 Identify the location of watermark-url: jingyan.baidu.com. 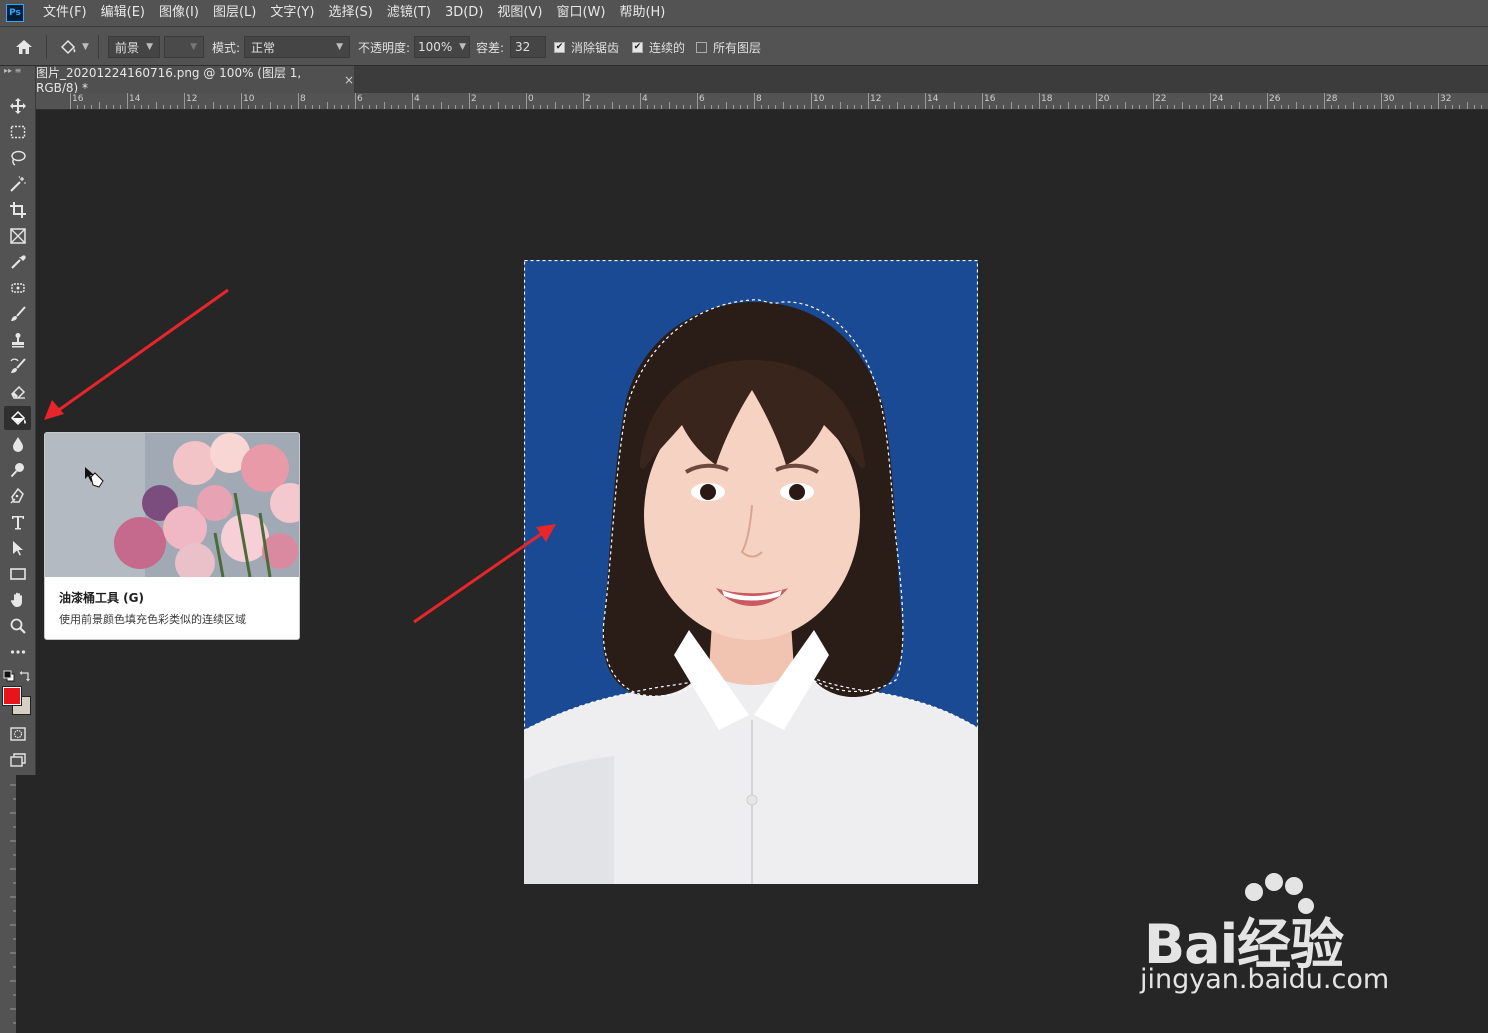
(1265, 979).